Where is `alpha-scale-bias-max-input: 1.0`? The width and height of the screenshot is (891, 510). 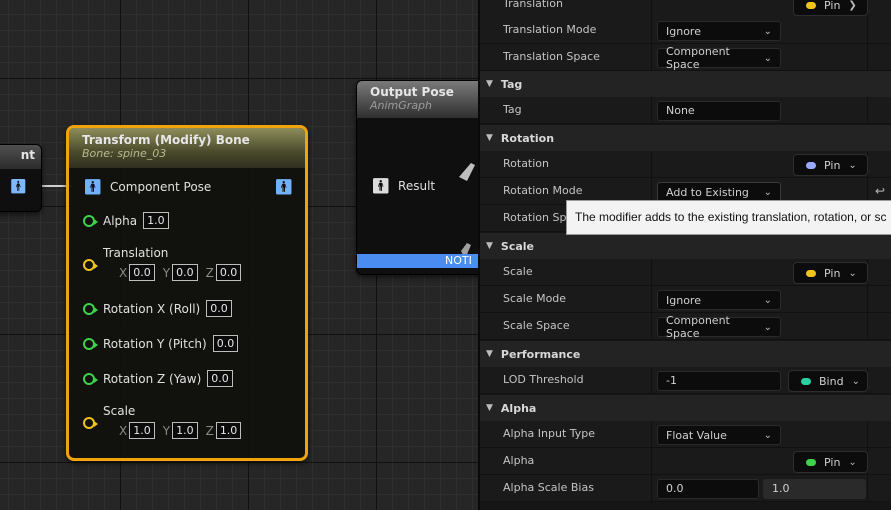
alpha-scale-bias-max-input: 1.0 is located at coordinates (814, 489).